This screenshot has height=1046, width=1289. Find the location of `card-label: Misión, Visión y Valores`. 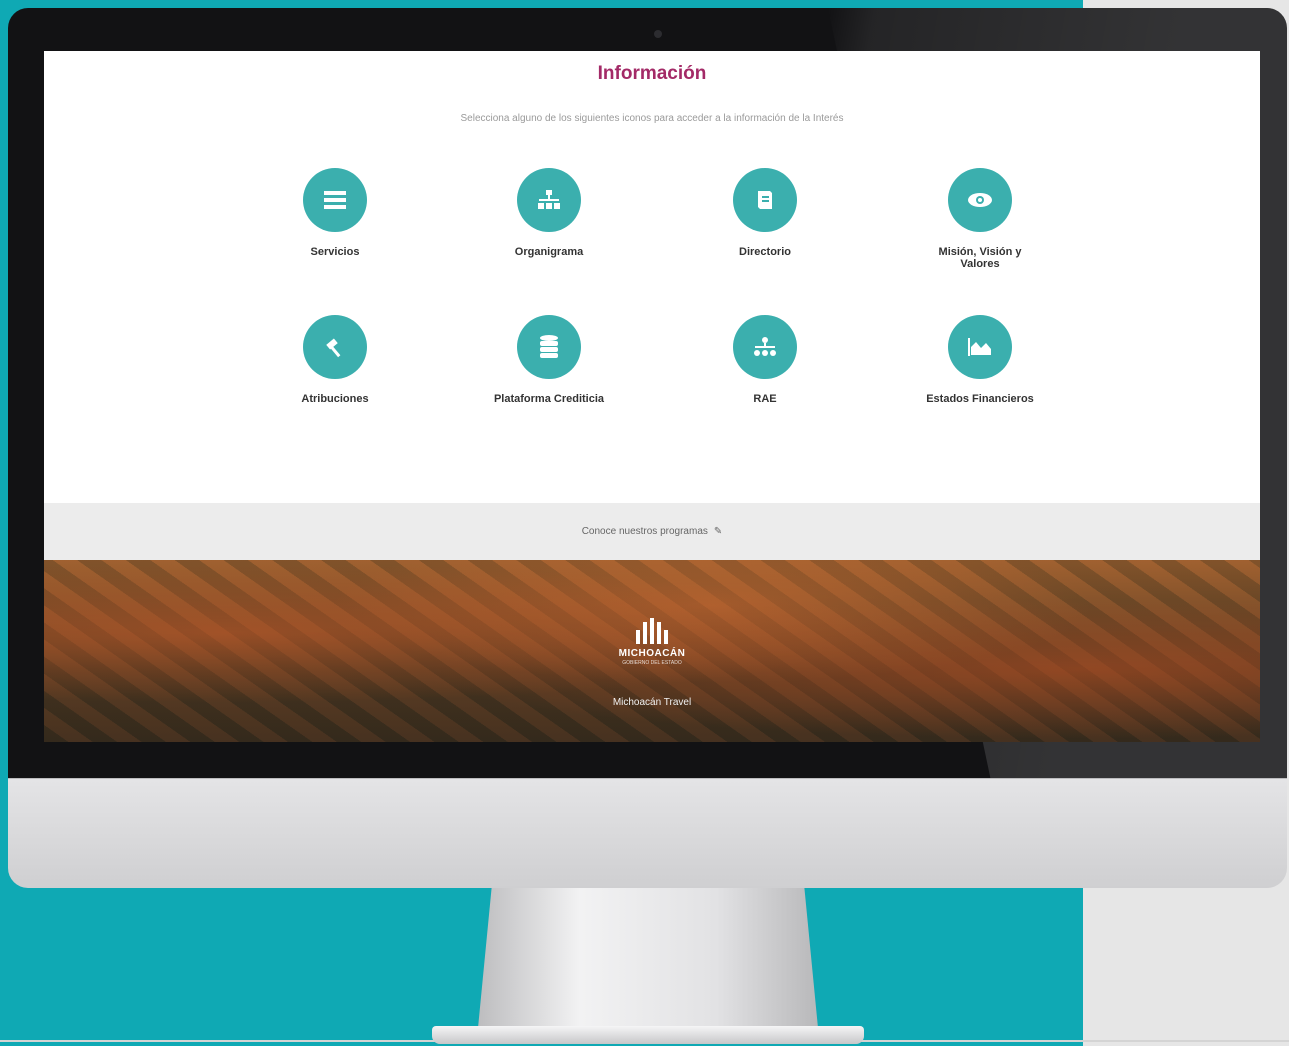

card-label: Misión, Visión y Valores is located at coordinates (980, 258).